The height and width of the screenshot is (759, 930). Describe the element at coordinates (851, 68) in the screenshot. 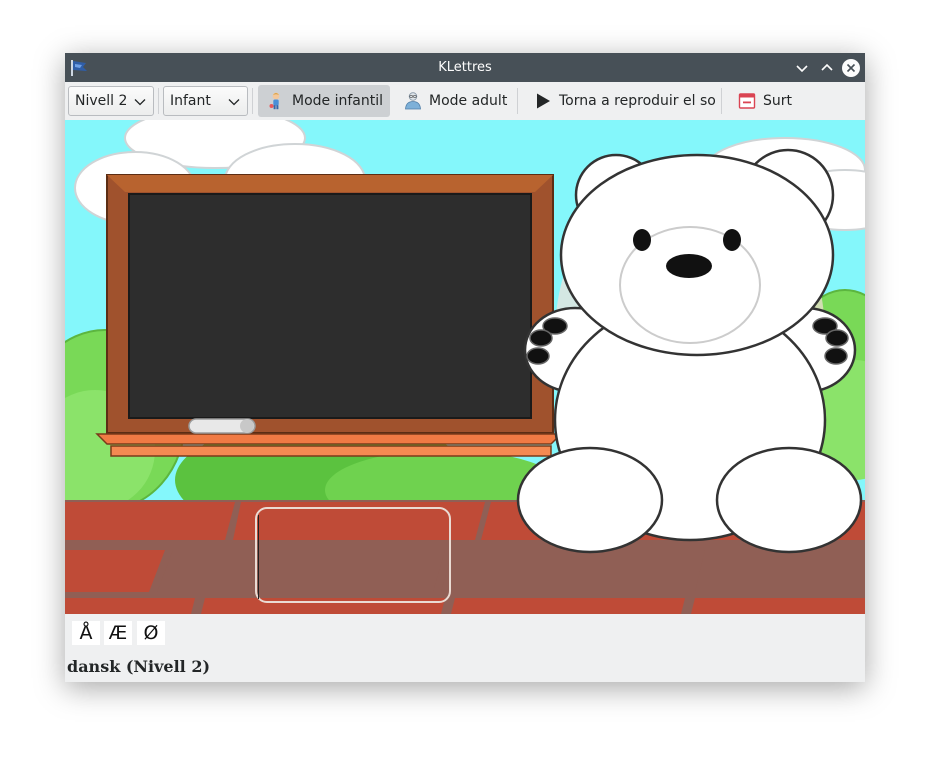

I see `close-icon` at that location.